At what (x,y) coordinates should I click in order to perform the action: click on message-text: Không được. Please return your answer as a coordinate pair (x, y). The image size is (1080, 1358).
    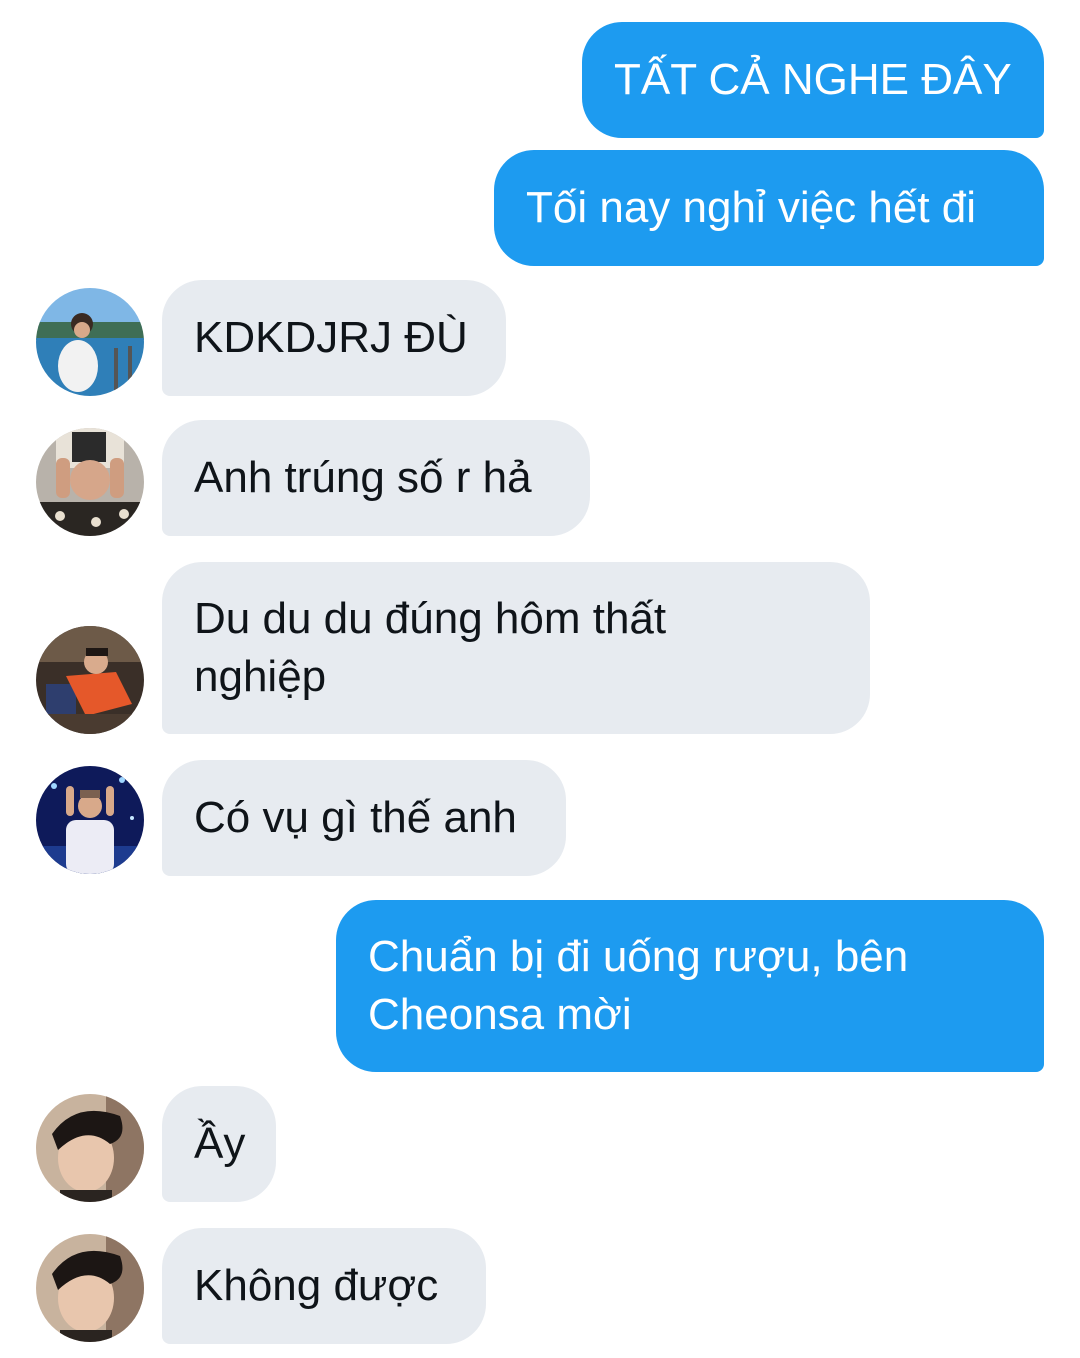
    Looking at the image, I should click on (316, 1285).